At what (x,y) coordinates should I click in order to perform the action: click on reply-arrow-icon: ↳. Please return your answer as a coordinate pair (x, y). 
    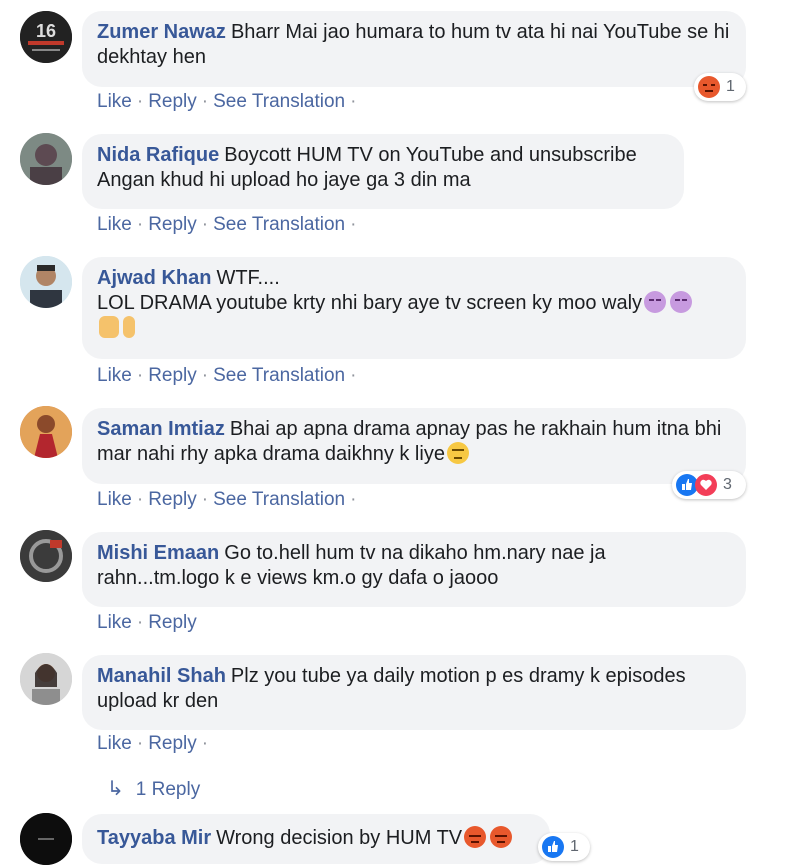
    Looking at the image, I should click on (115, 789).